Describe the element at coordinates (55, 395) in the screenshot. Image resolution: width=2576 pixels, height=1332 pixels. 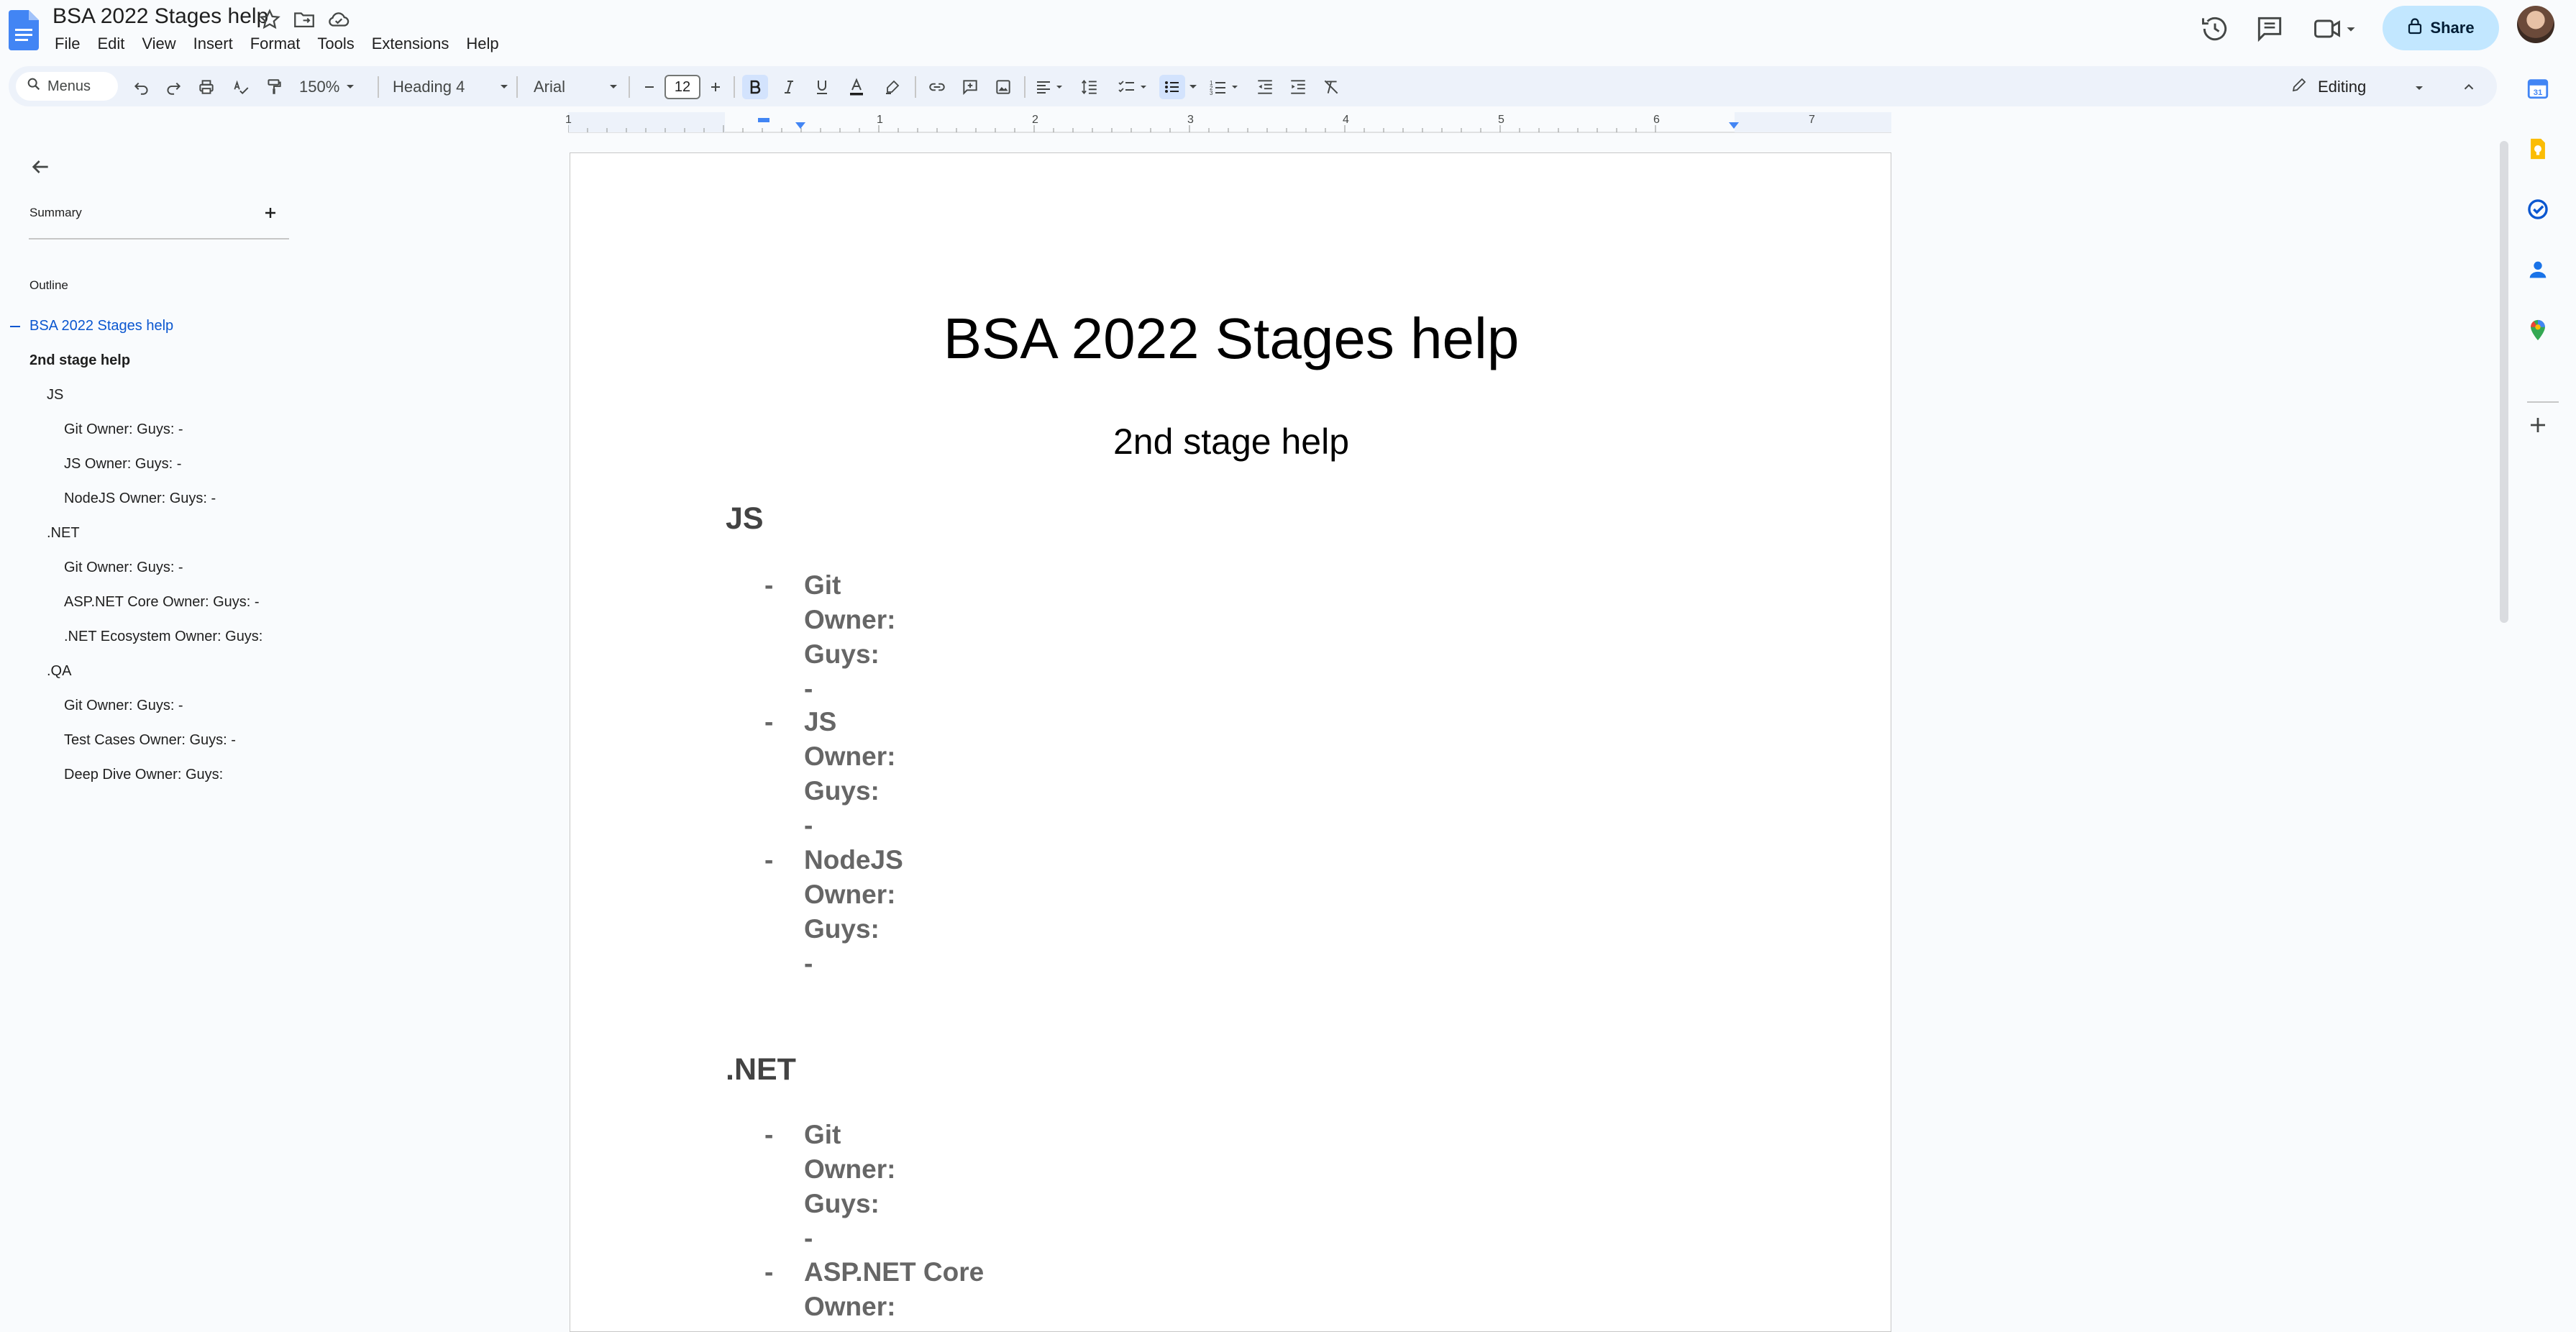
I see `outline-item: JS` at that location.